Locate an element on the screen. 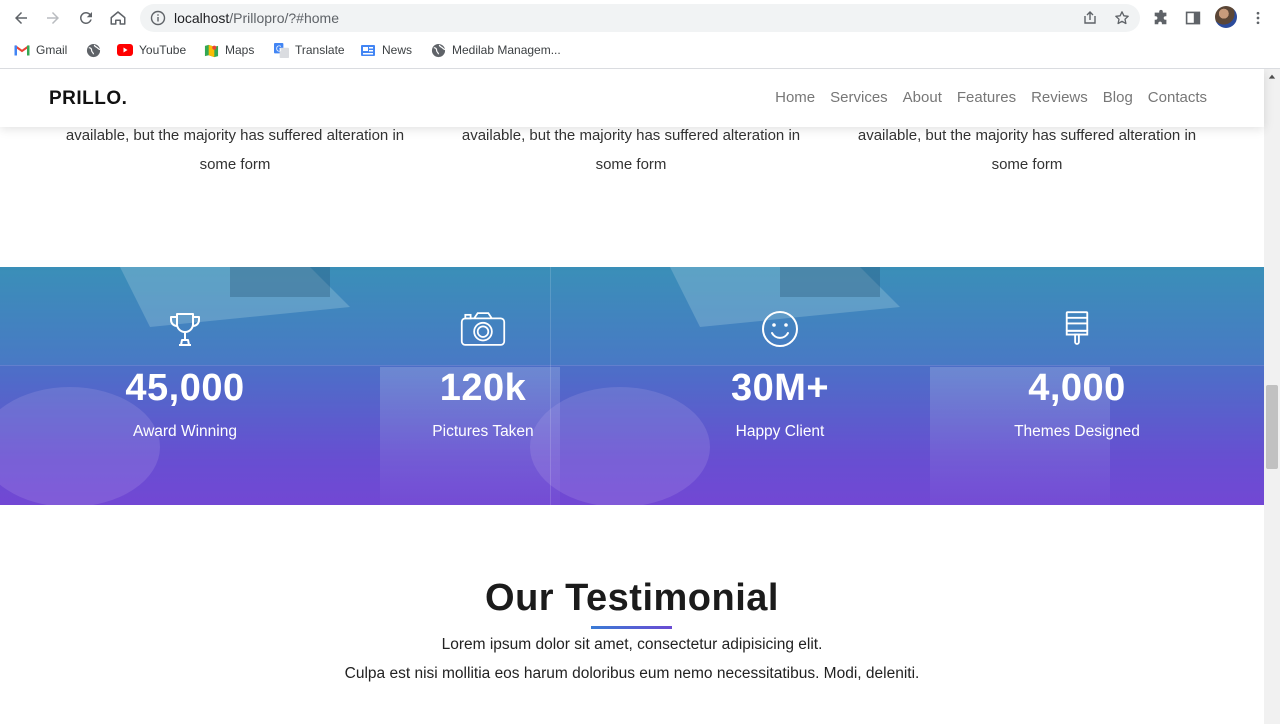 This screenshot has height=724, width=1280. stat-themes-designed: 4,000 Themes Designed is located at coordinates (1077, 386).